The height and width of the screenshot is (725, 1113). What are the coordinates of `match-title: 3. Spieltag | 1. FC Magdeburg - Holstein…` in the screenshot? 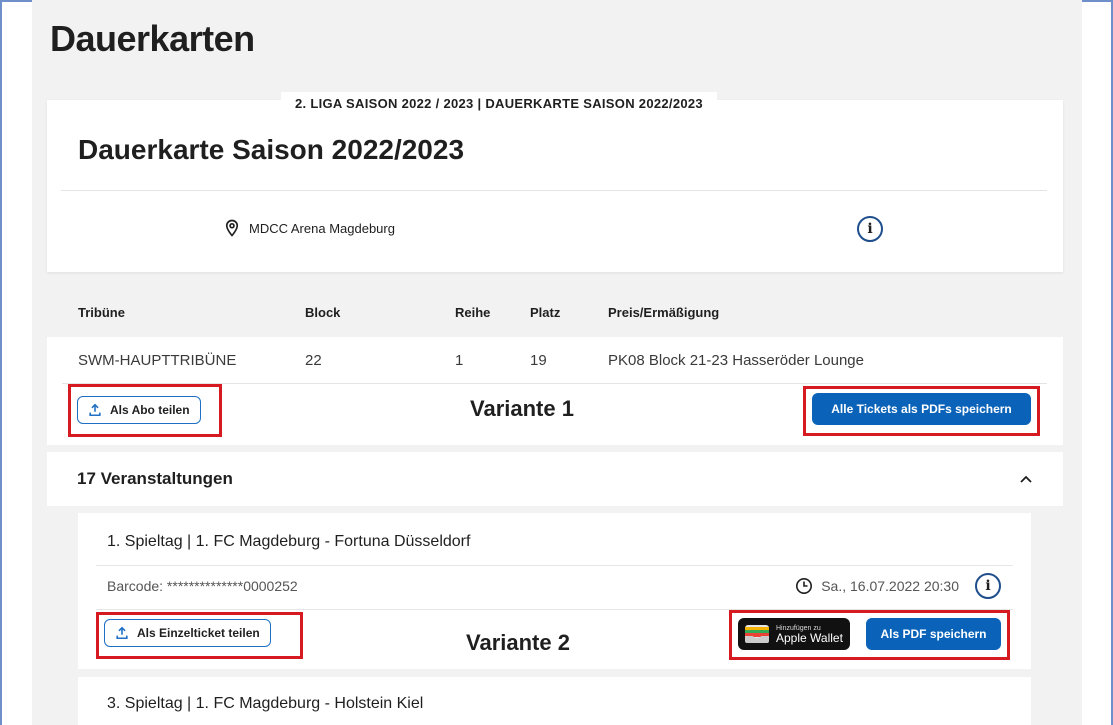 It's located at (265, 703).